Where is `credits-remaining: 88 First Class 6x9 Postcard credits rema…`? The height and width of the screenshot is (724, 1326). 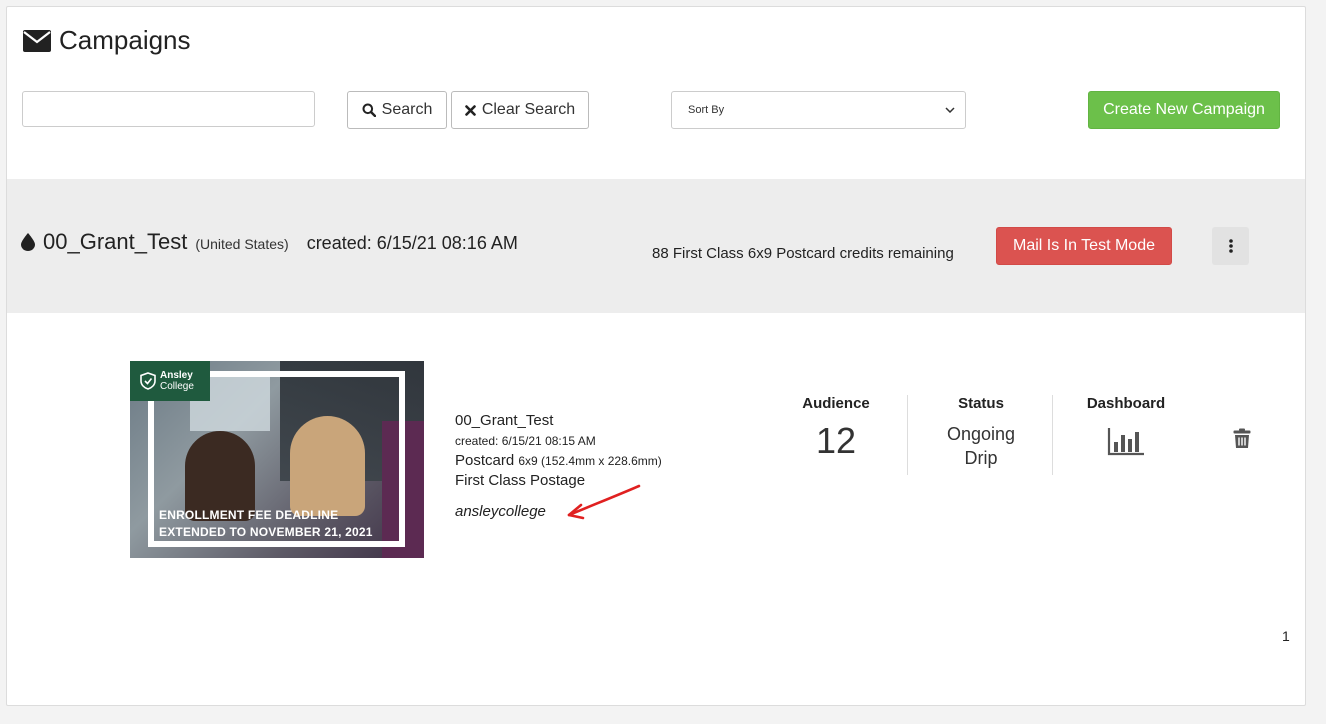 credits-remaining: 88 First Class 6x9 Postcard credits rema… is located at coordinates (803, 253).